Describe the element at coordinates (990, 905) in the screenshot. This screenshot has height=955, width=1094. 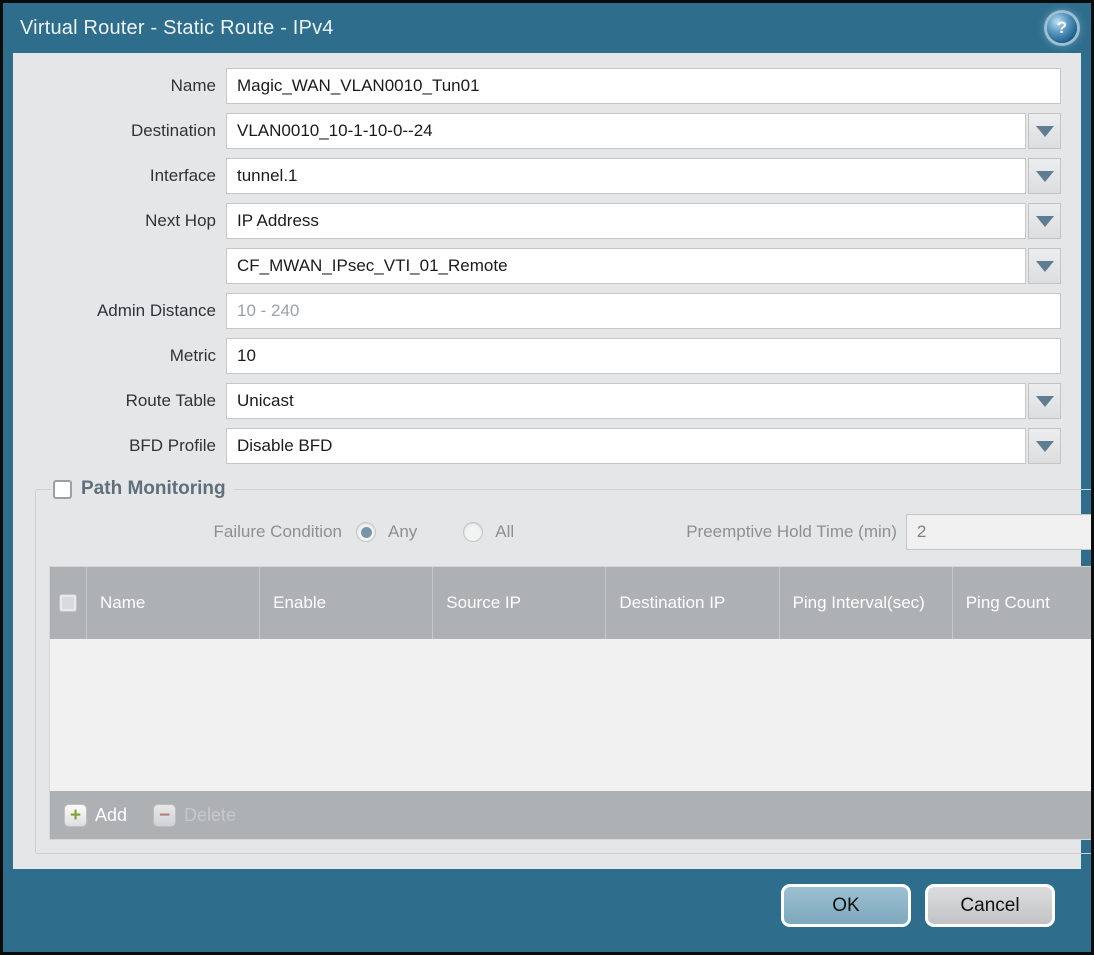
I see `cancel-button: Cancel` at that location.